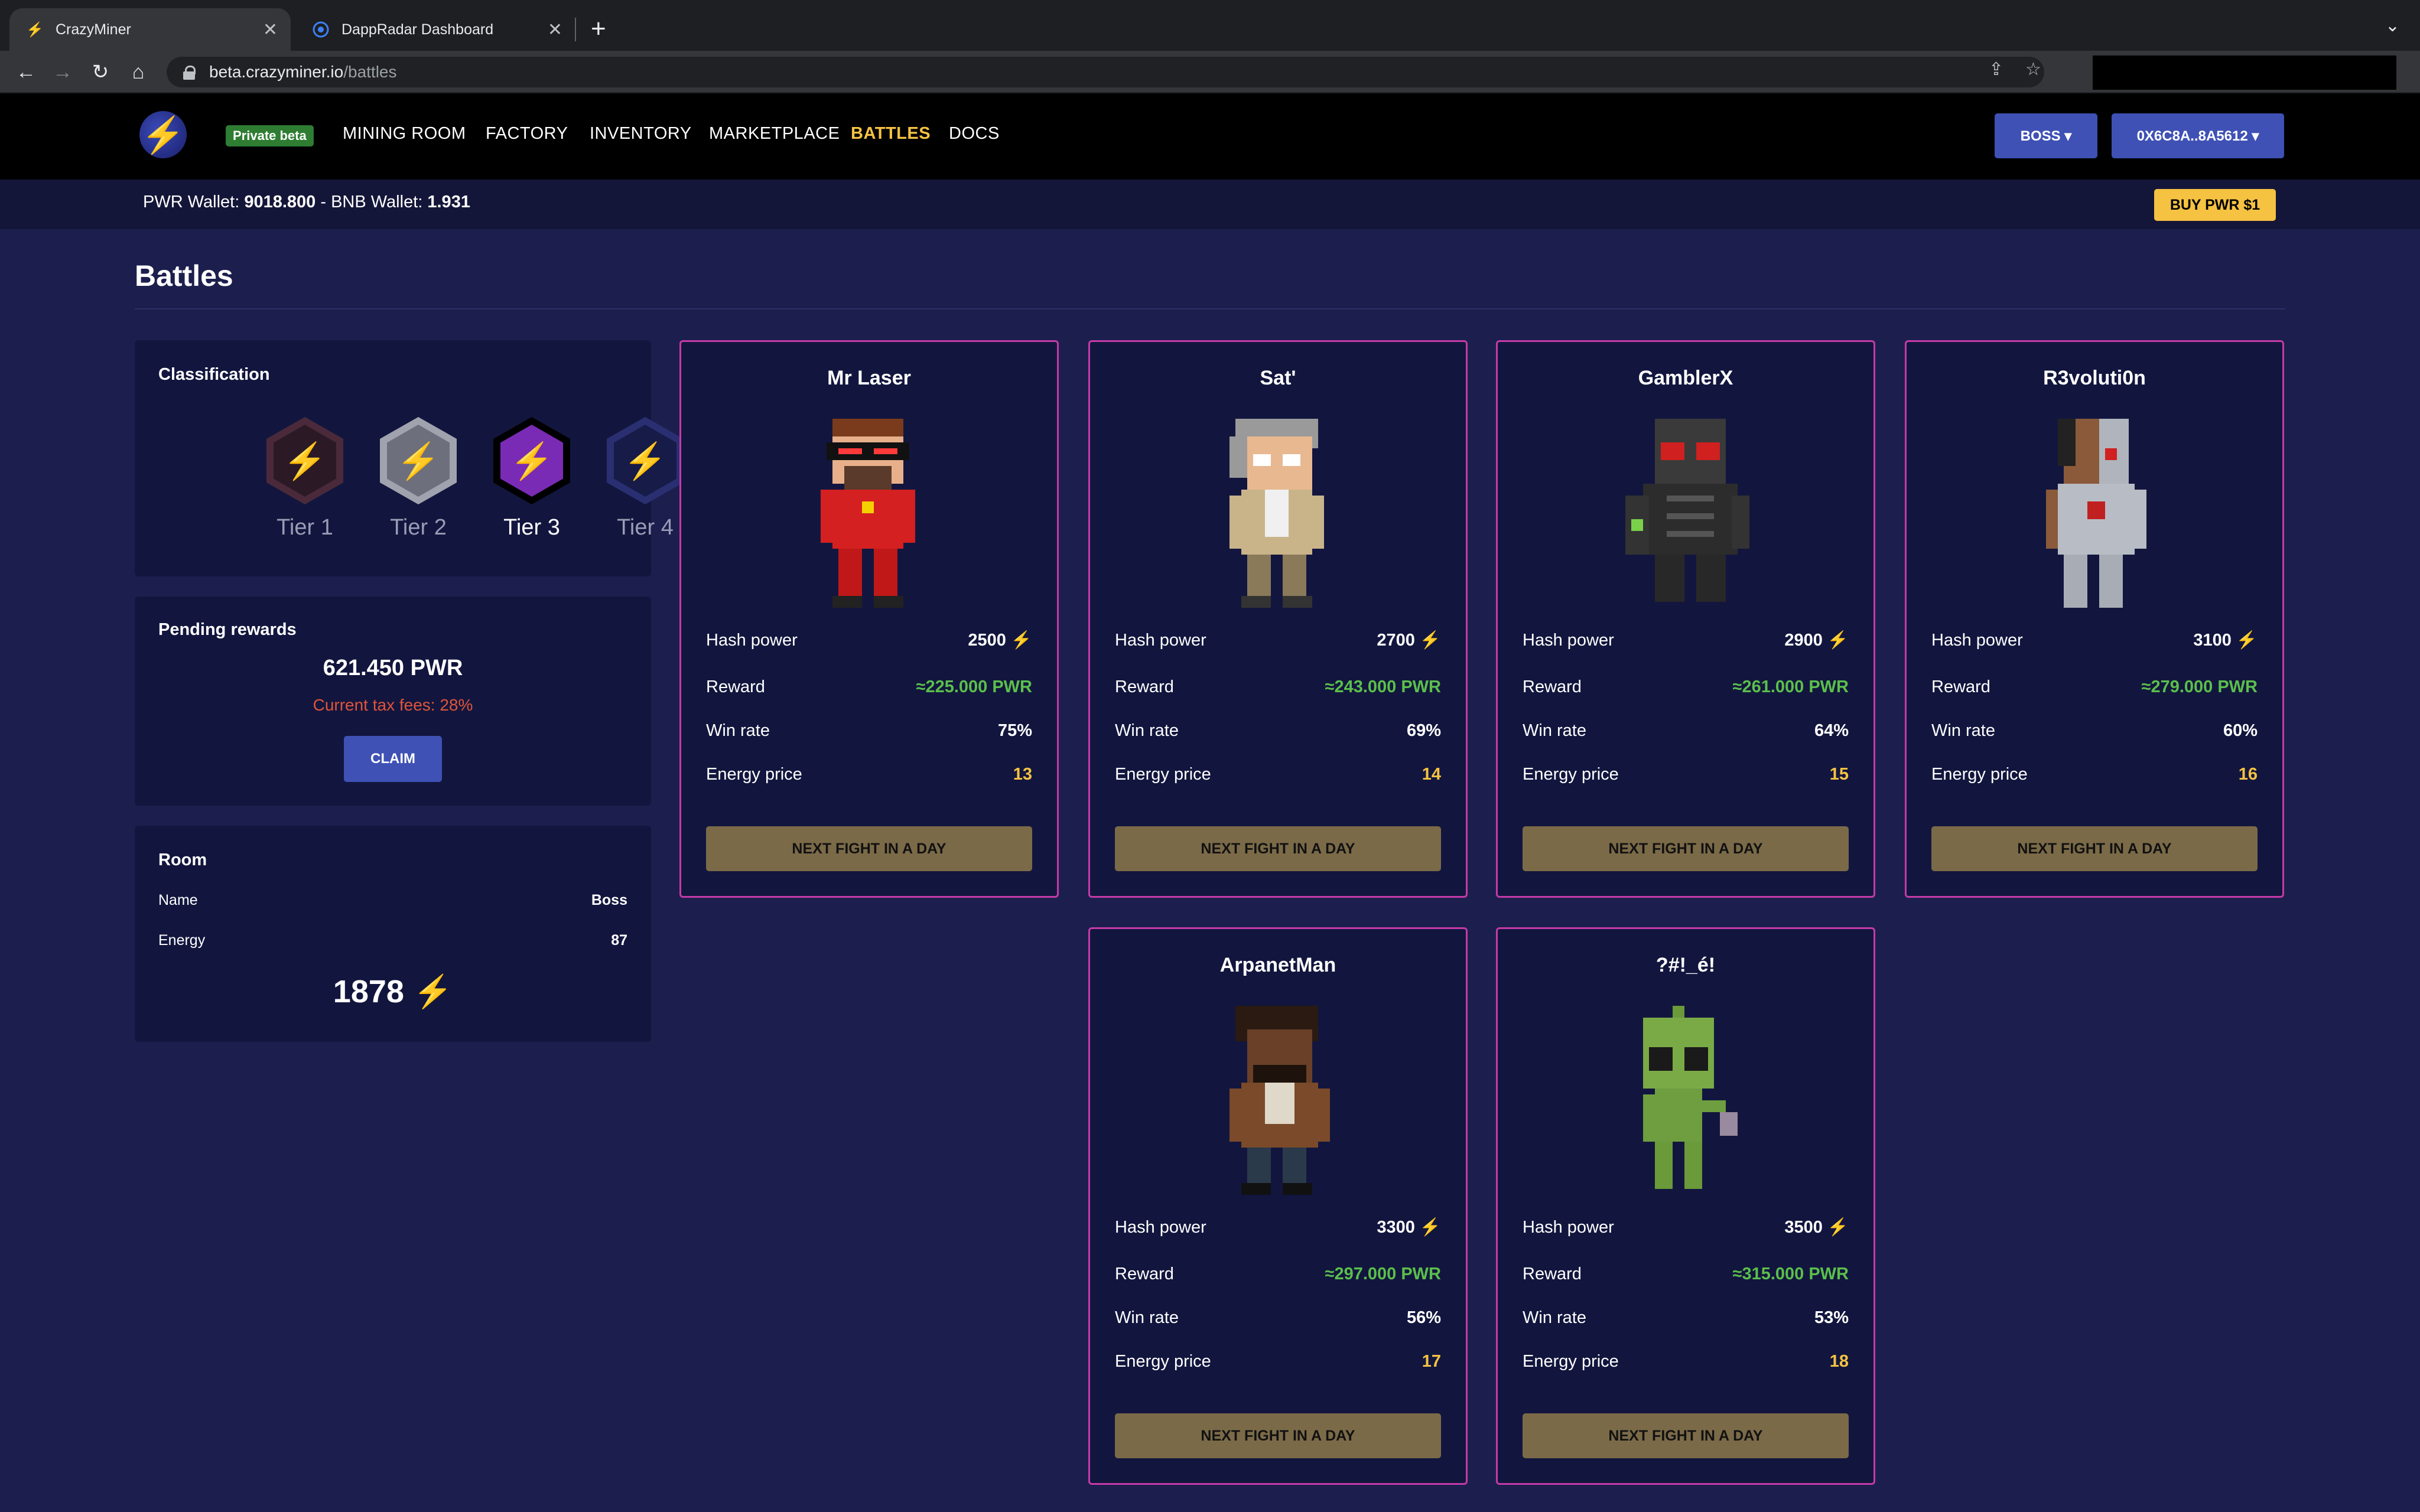  I want to click on alien-avatar, so click(1690, 1097).